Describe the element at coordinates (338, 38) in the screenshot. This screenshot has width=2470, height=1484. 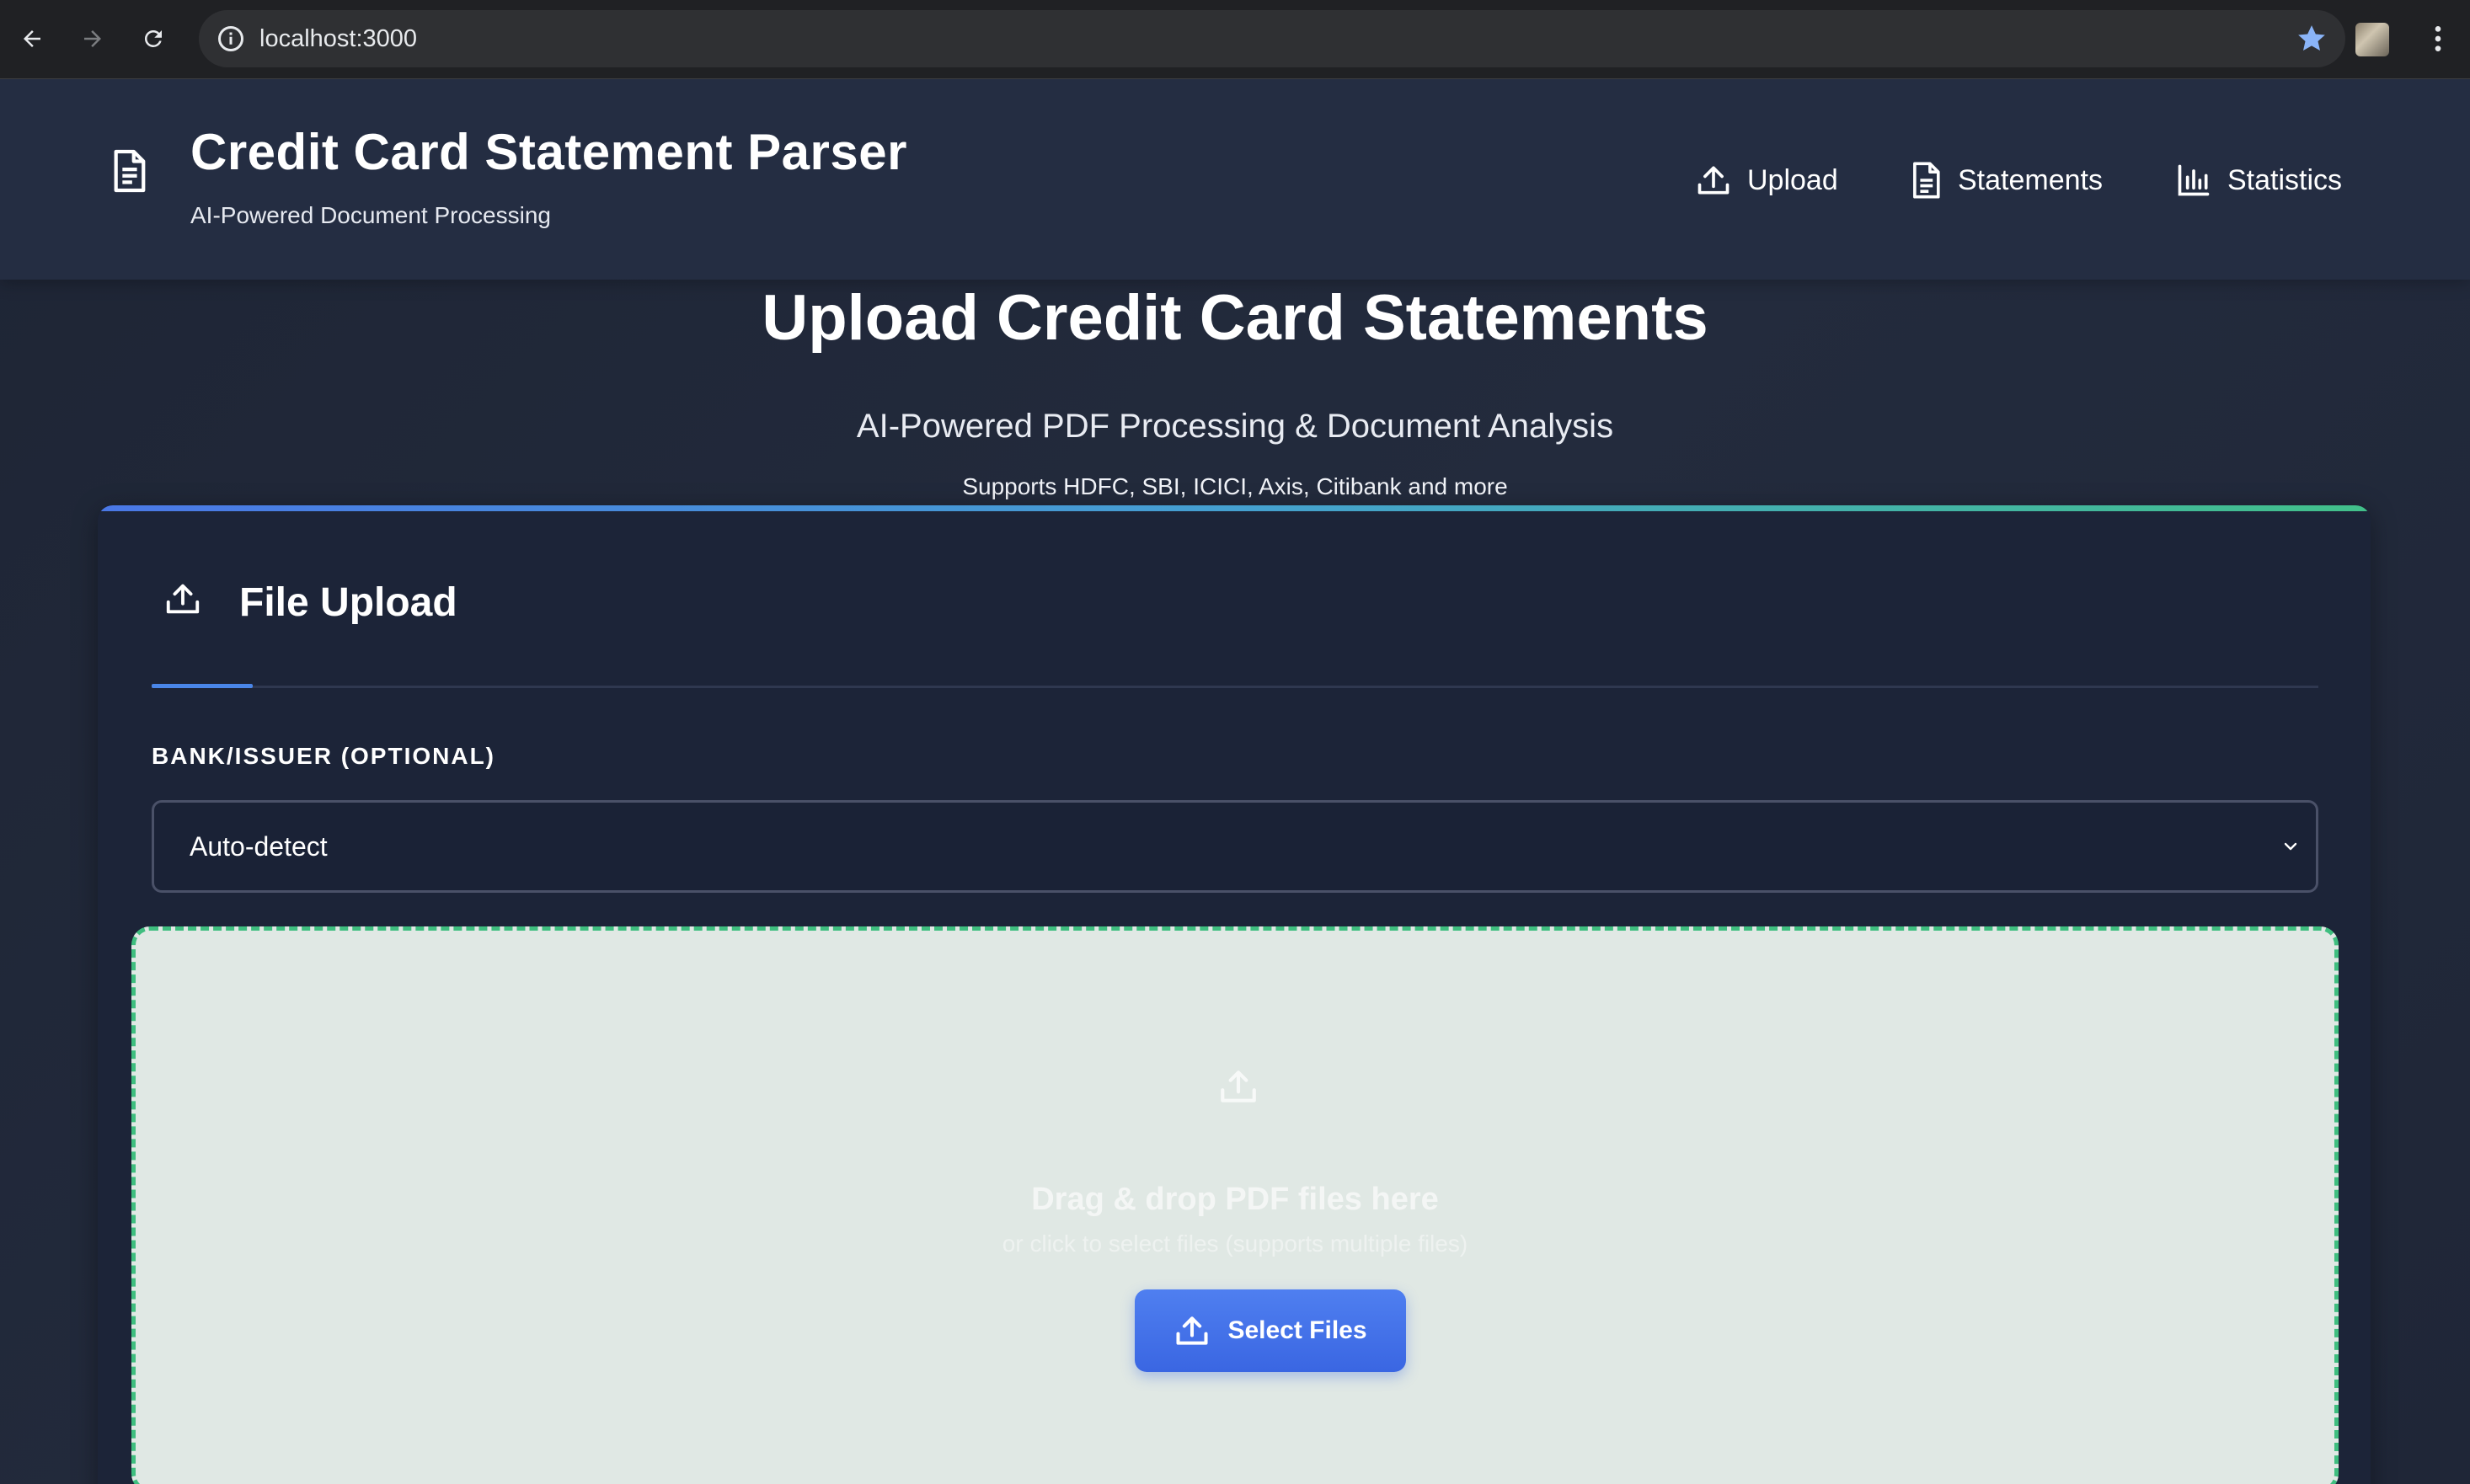
I see `url-text: localhost:3000` at that location.